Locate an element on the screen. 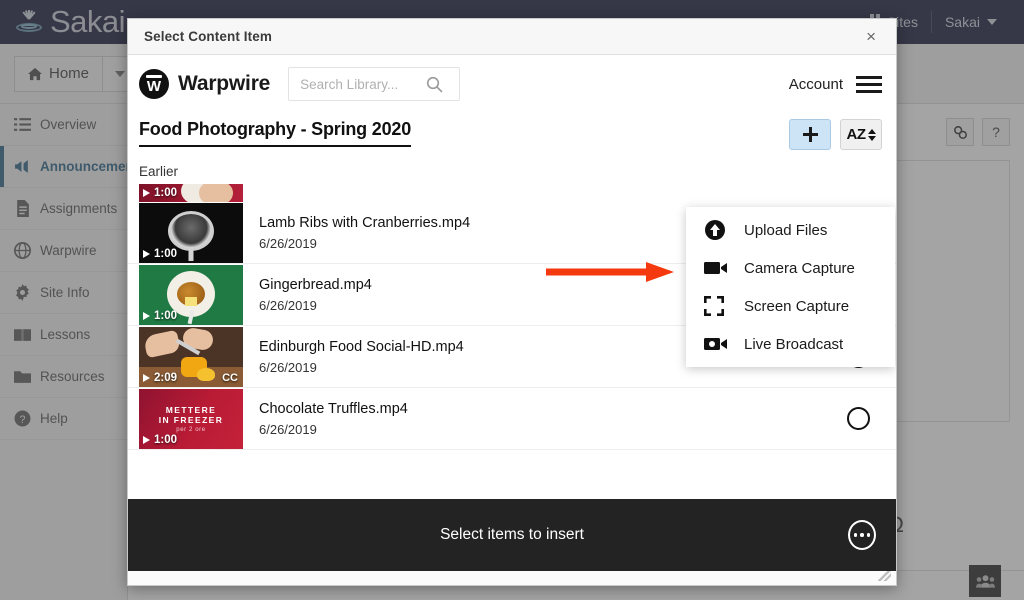 This screenshot has width=1024, height=600. menu-item-camera-capture: Camera Capture is located at coordinates (790, 268).